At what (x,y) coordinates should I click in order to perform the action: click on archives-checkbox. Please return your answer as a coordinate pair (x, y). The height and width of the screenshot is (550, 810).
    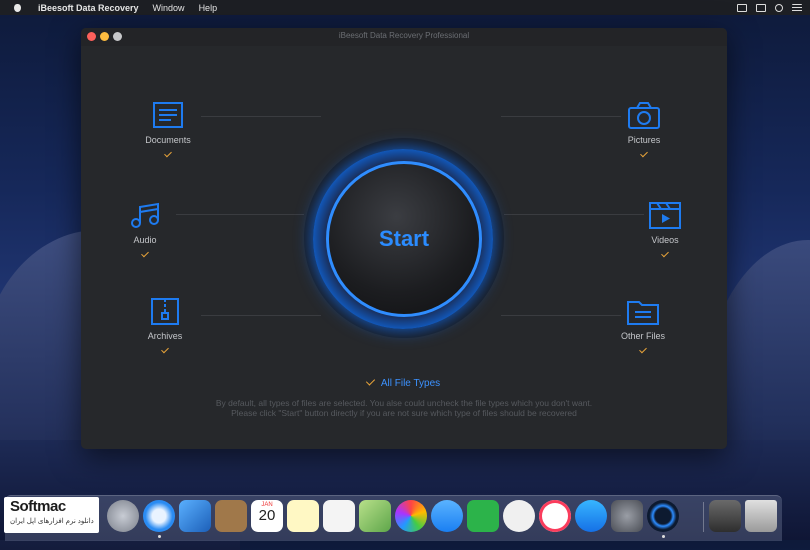
    Looking at the image, I should click on (165, 349).